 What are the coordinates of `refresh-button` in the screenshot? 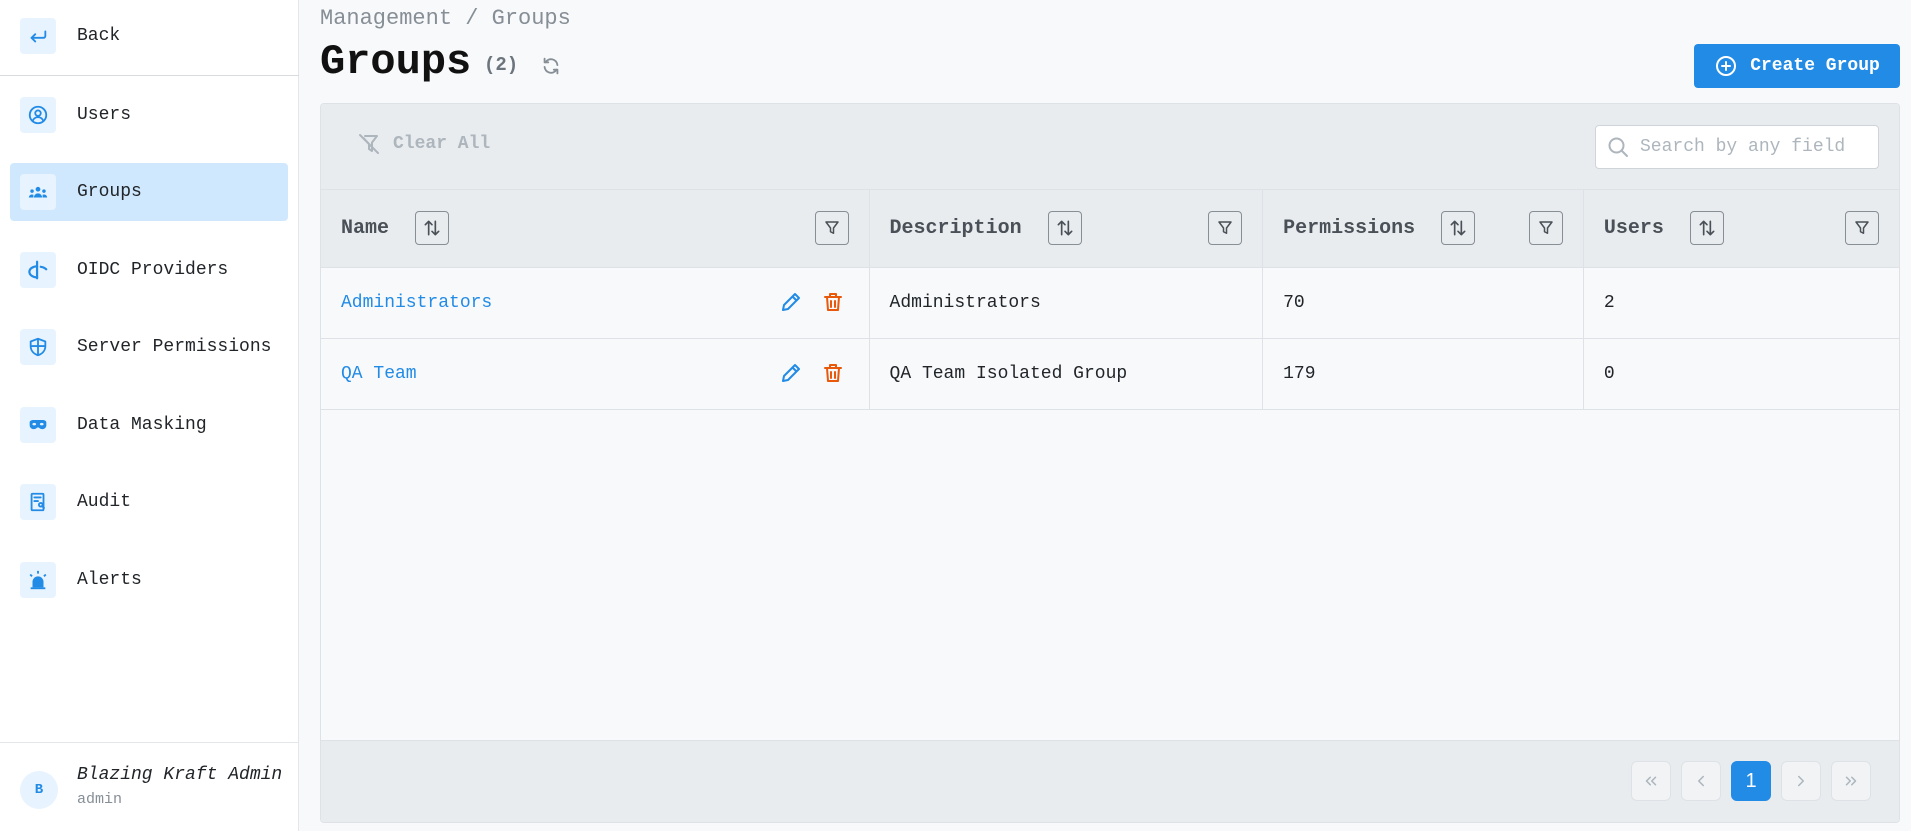 It's located at (551, 66).